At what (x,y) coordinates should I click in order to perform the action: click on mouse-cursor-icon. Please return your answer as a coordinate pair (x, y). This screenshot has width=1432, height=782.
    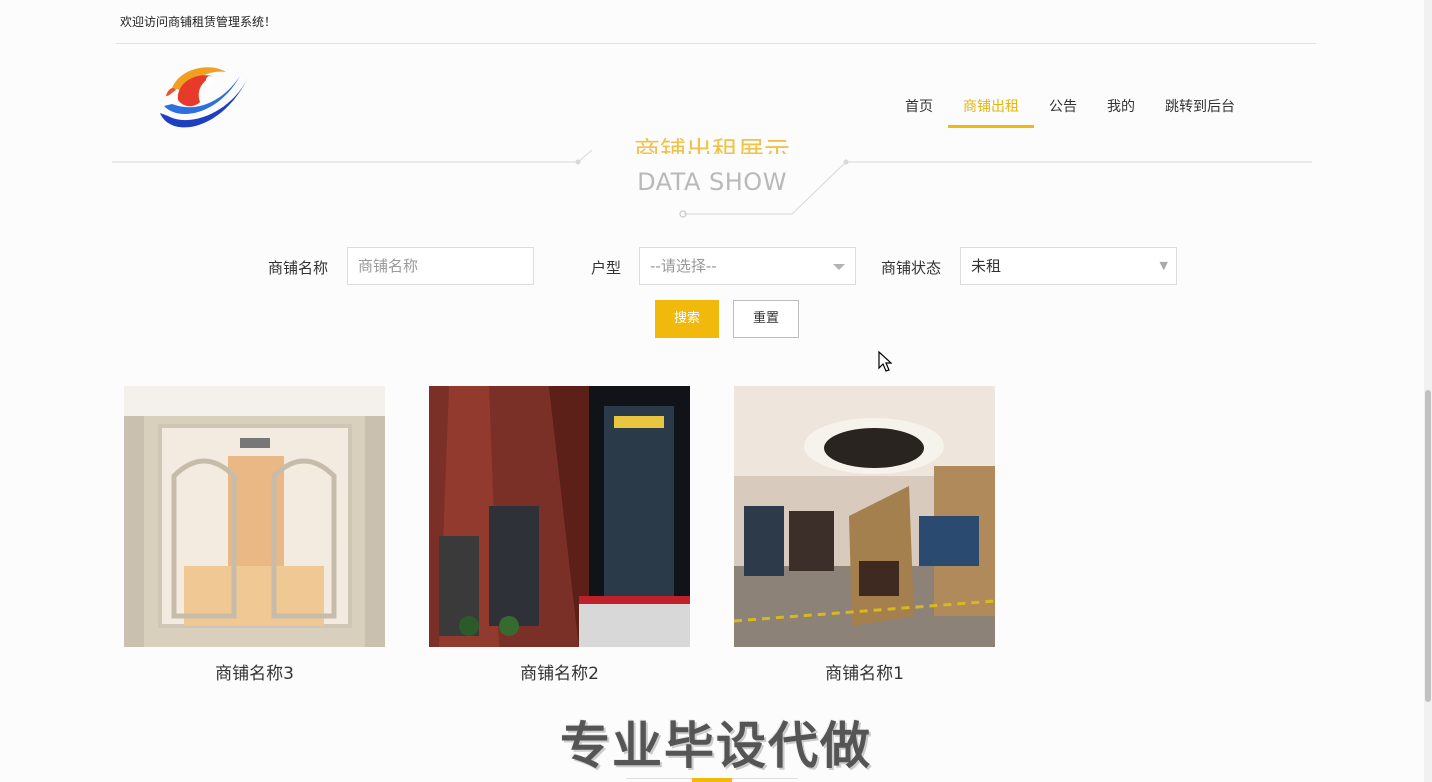
    Looking at the image, I should click on (885, 361).